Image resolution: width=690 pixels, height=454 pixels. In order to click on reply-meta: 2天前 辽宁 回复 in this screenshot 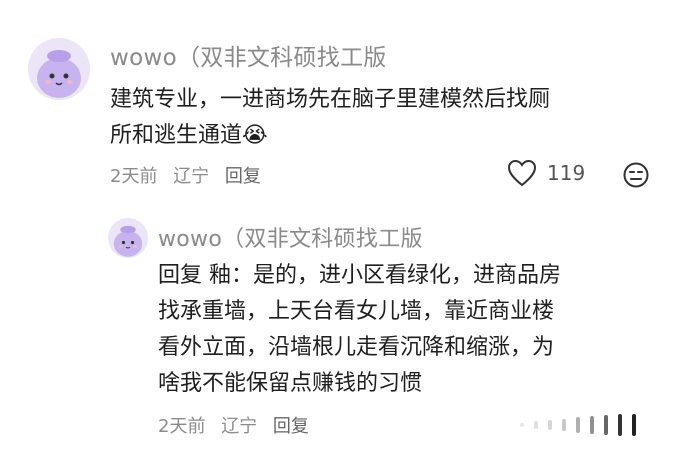, I will do `click(238, 425)`.